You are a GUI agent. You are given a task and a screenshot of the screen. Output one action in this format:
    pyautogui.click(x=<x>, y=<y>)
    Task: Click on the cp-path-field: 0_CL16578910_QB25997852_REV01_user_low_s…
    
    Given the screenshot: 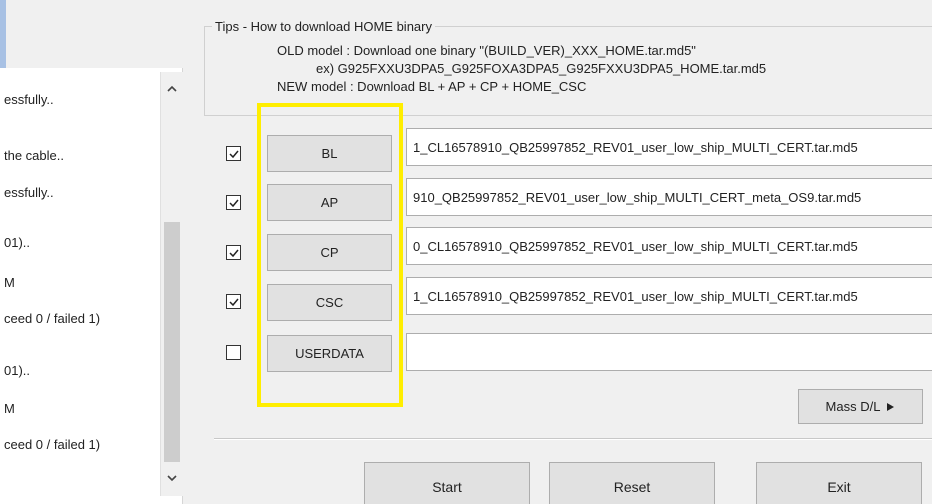 What is the action you would take?
    pyautogui.click(x=669, y=246)
    